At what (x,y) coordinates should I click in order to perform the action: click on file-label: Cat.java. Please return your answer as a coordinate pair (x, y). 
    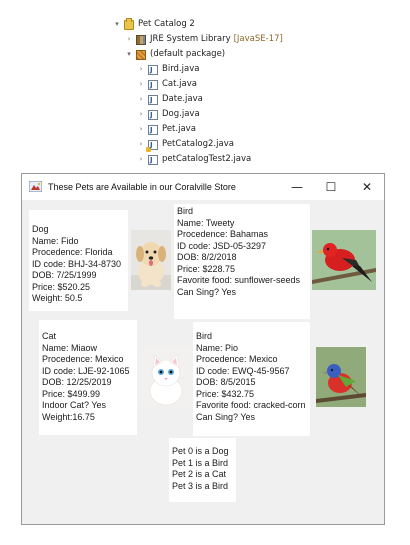
    Looking at the image, I should click on (179, 84).